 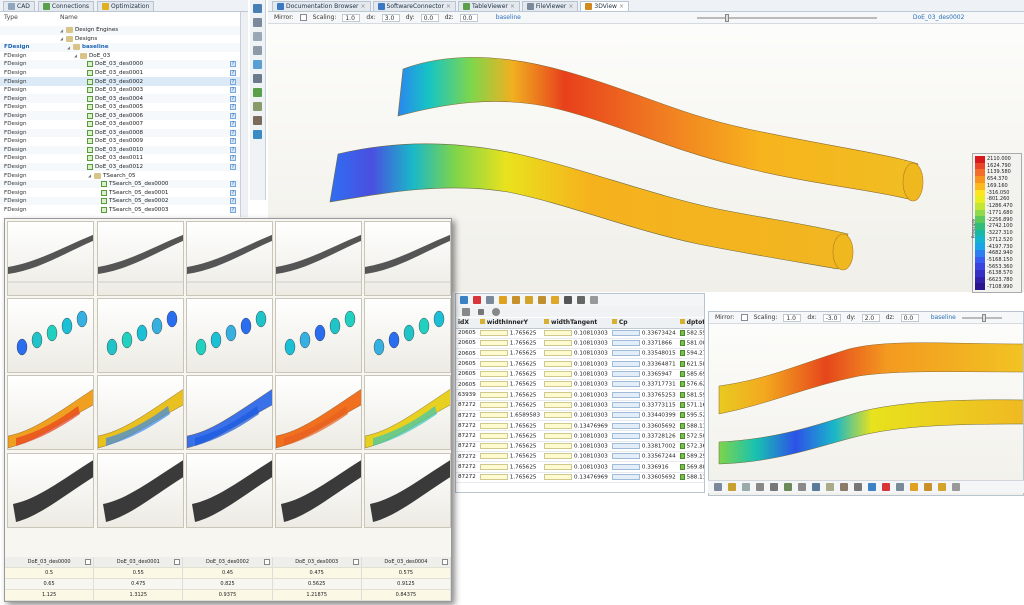 I want to click on tree-row: FDesign DoE_03_des0011?, so click(x=123, y=158).